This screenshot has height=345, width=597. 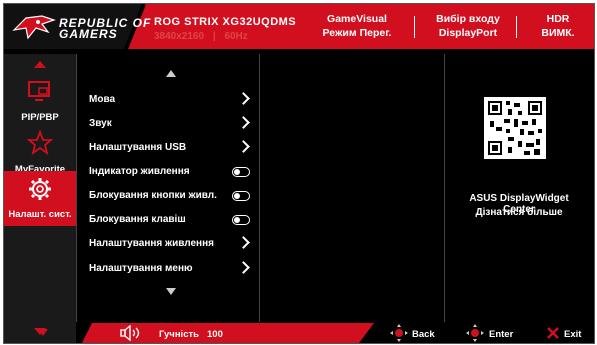 I want to click on promo-link: Дізнатися більше, so click(x=519, y=212).